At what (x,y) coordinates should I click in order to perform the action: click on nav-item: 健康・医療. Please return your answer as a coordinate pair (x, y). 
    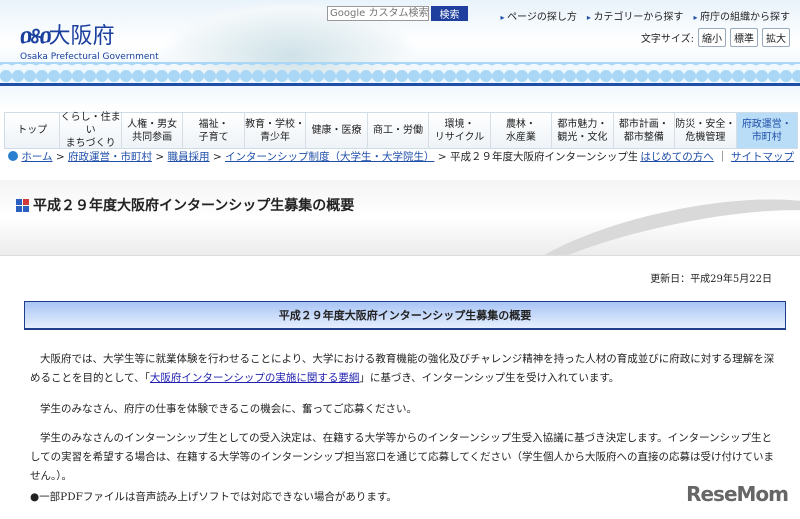
    Looking at the image, I should click on (337, 130).